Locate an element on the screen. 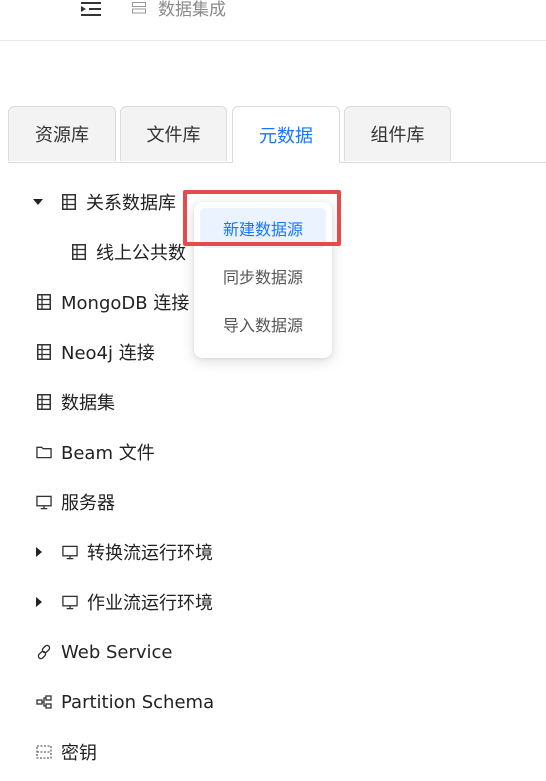 This screenshot has width=546, height=781. tree-item-label: 关系数据库 is located at coordinates (131, 203).